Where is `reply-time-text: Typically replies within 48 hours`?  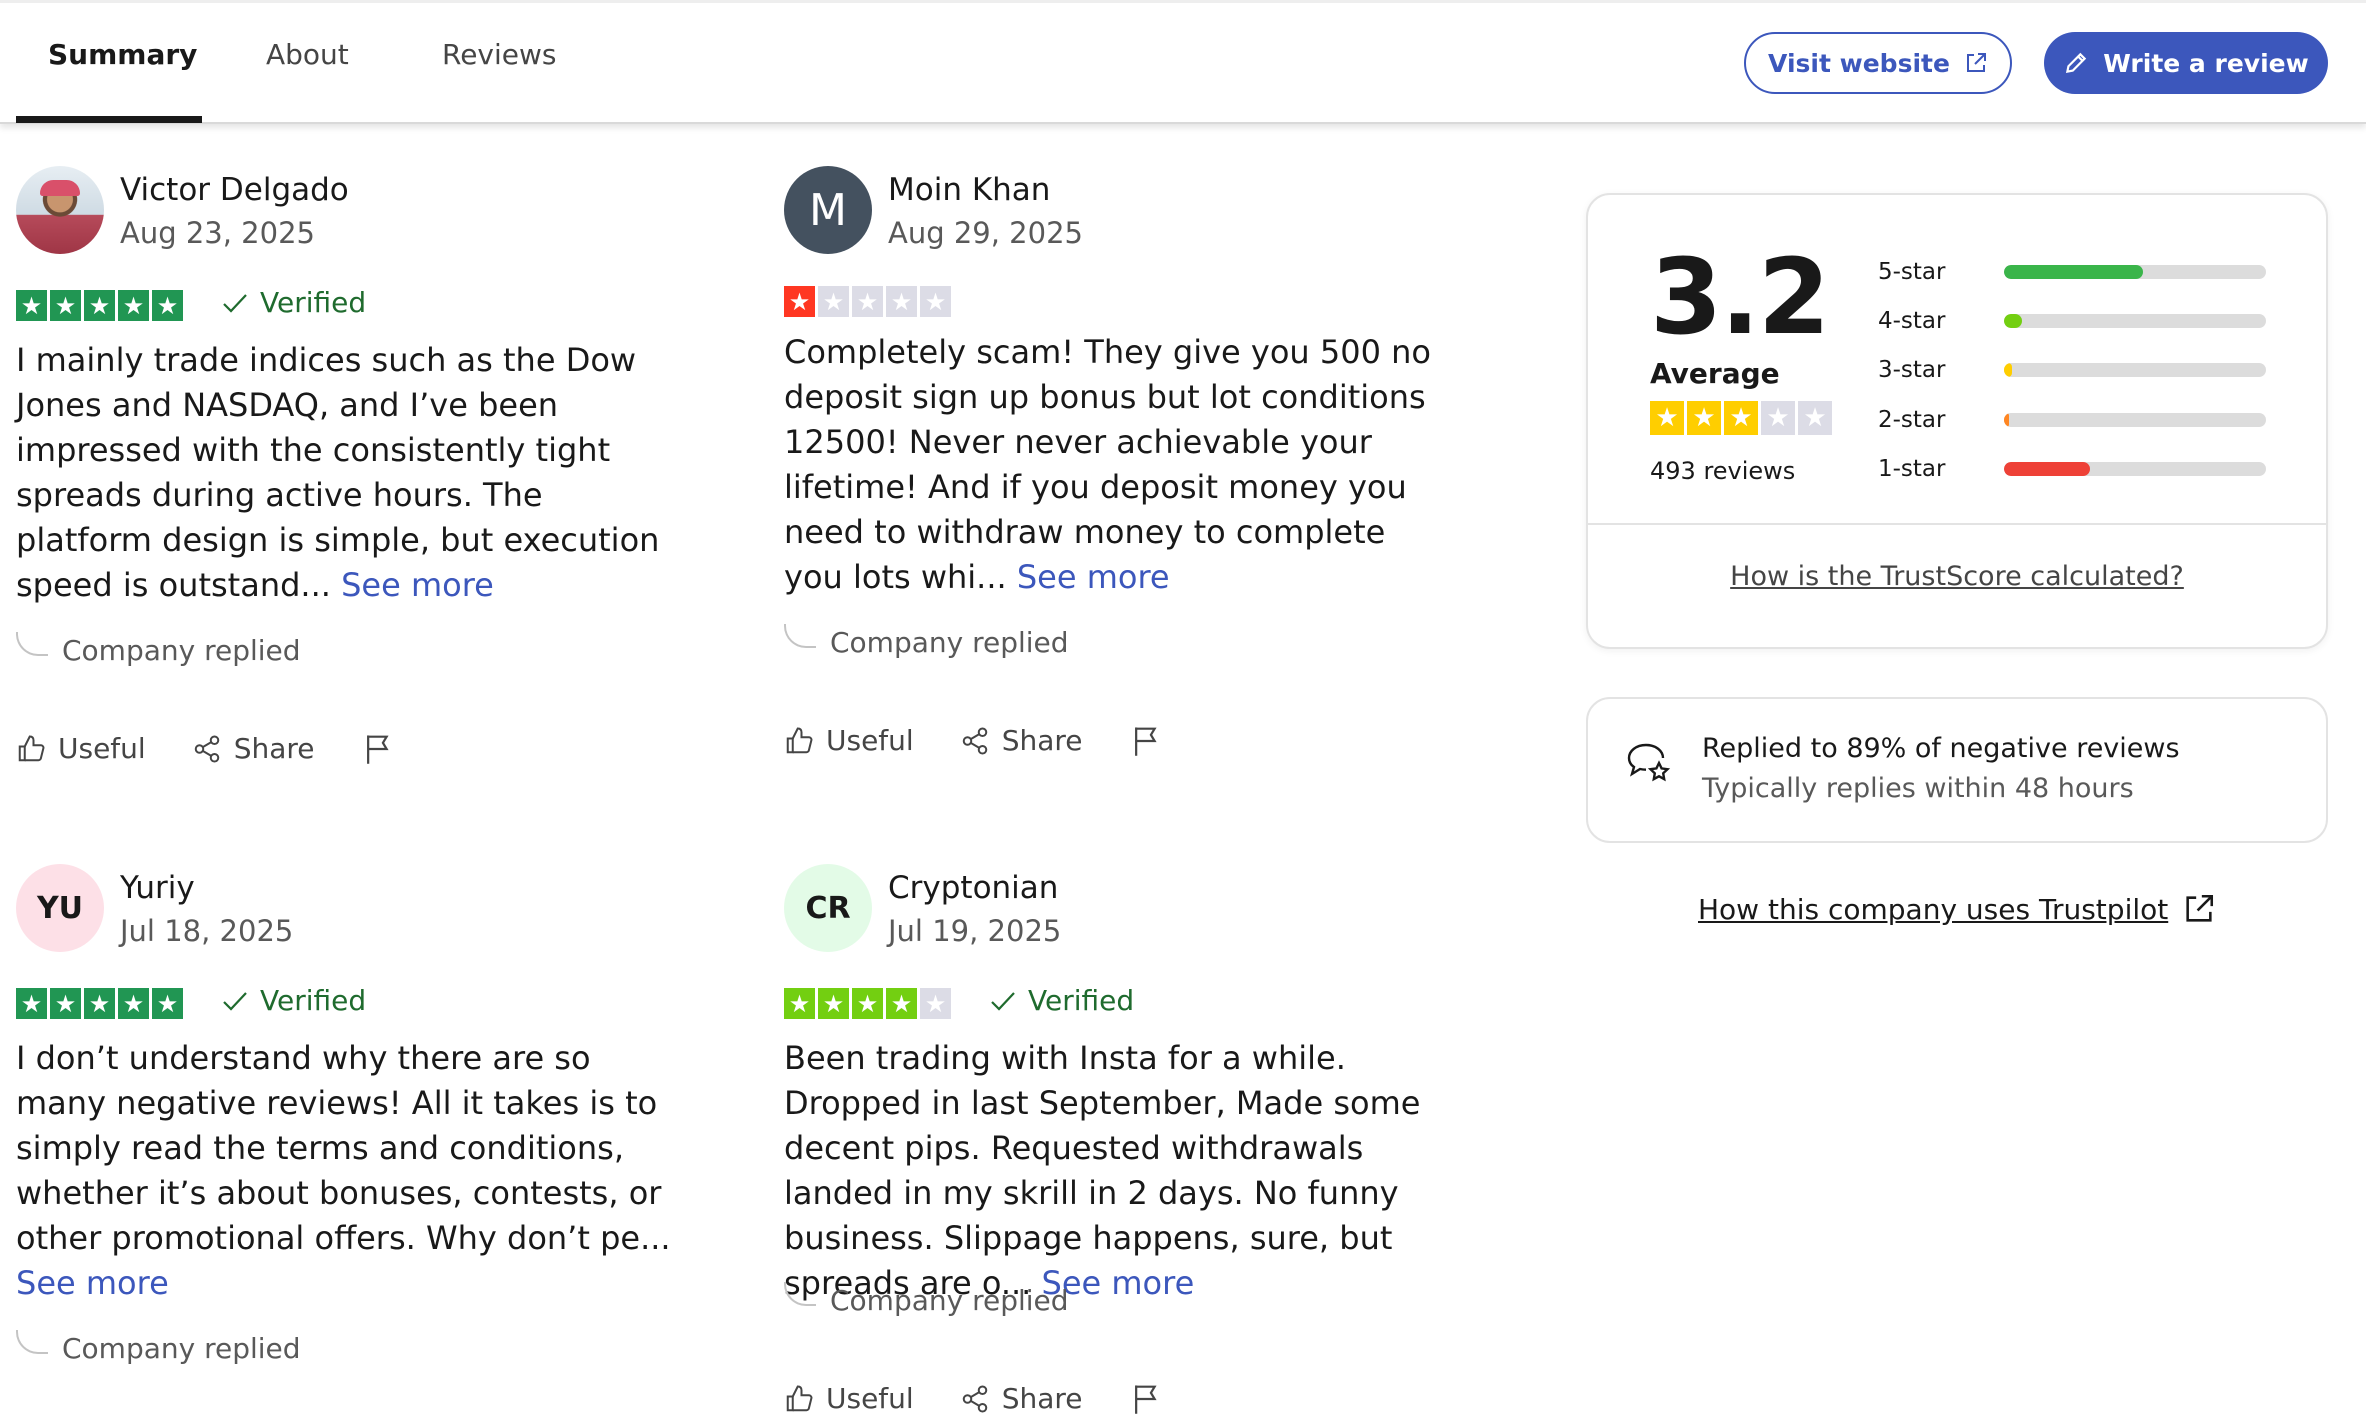 reply-time-text: Typically replies within 48 hours is located at coordinates (1918, 788).